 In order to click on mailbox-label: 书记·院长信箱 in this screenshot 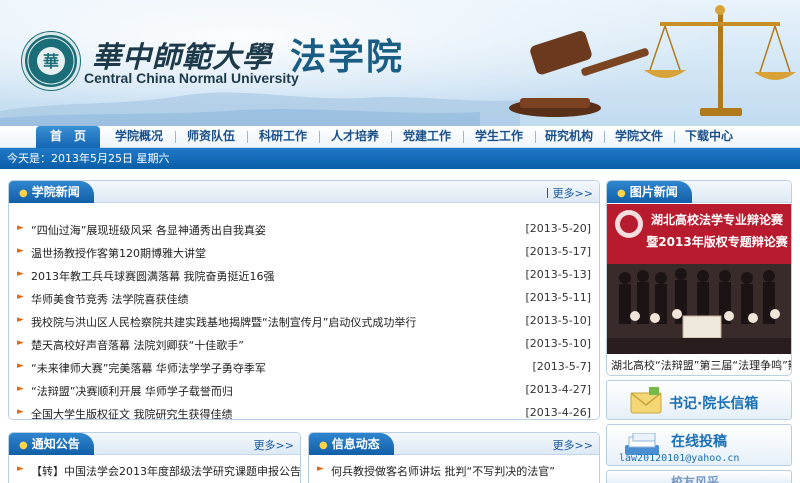, I will do `click(714, 404)`.